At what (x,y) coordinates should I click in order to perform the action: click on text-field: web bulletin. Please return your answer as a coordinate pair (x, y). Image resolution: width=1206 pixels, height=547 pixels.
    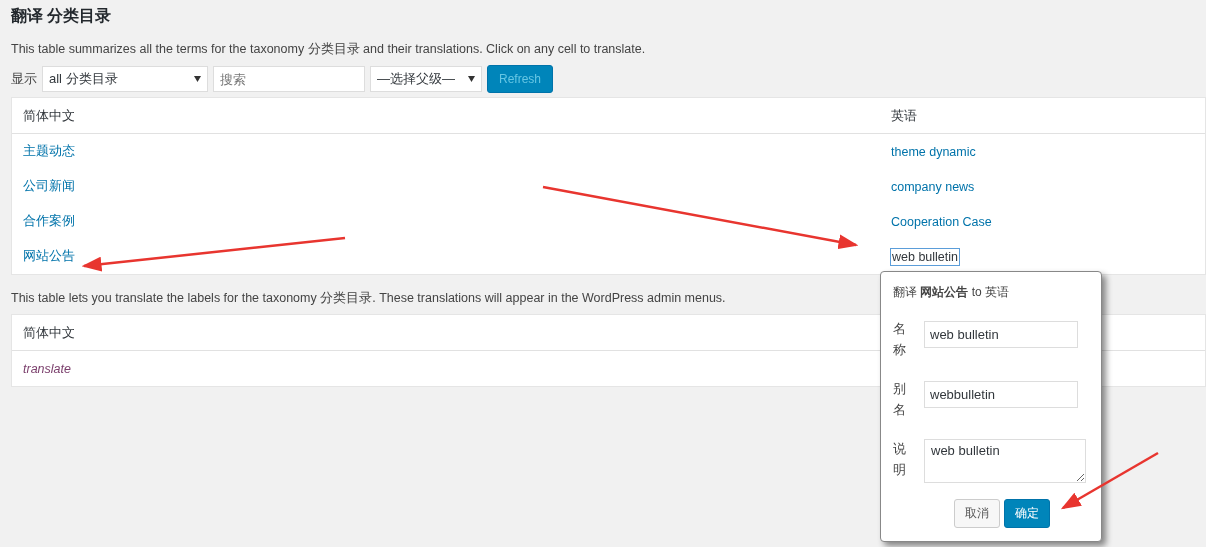
    Looking at the image, I should click on (1001, 334).